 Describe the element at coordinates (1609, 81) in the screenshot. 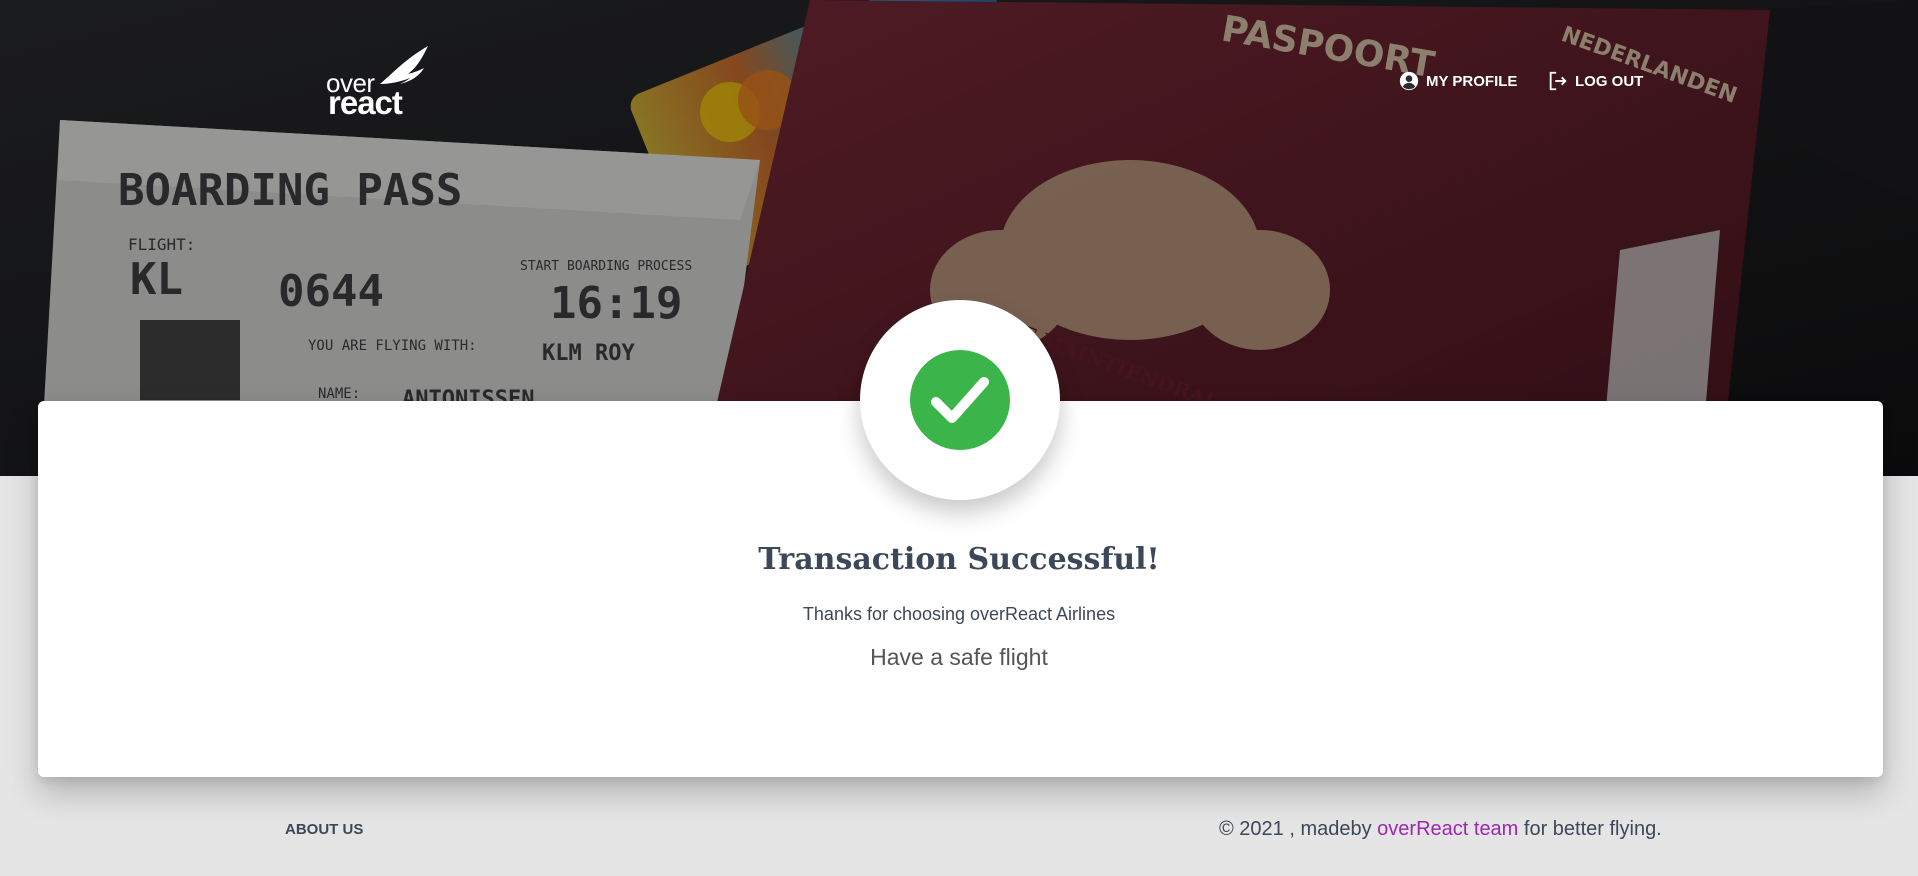

I see `nav-log-out-label: LOG OUT` at that location.